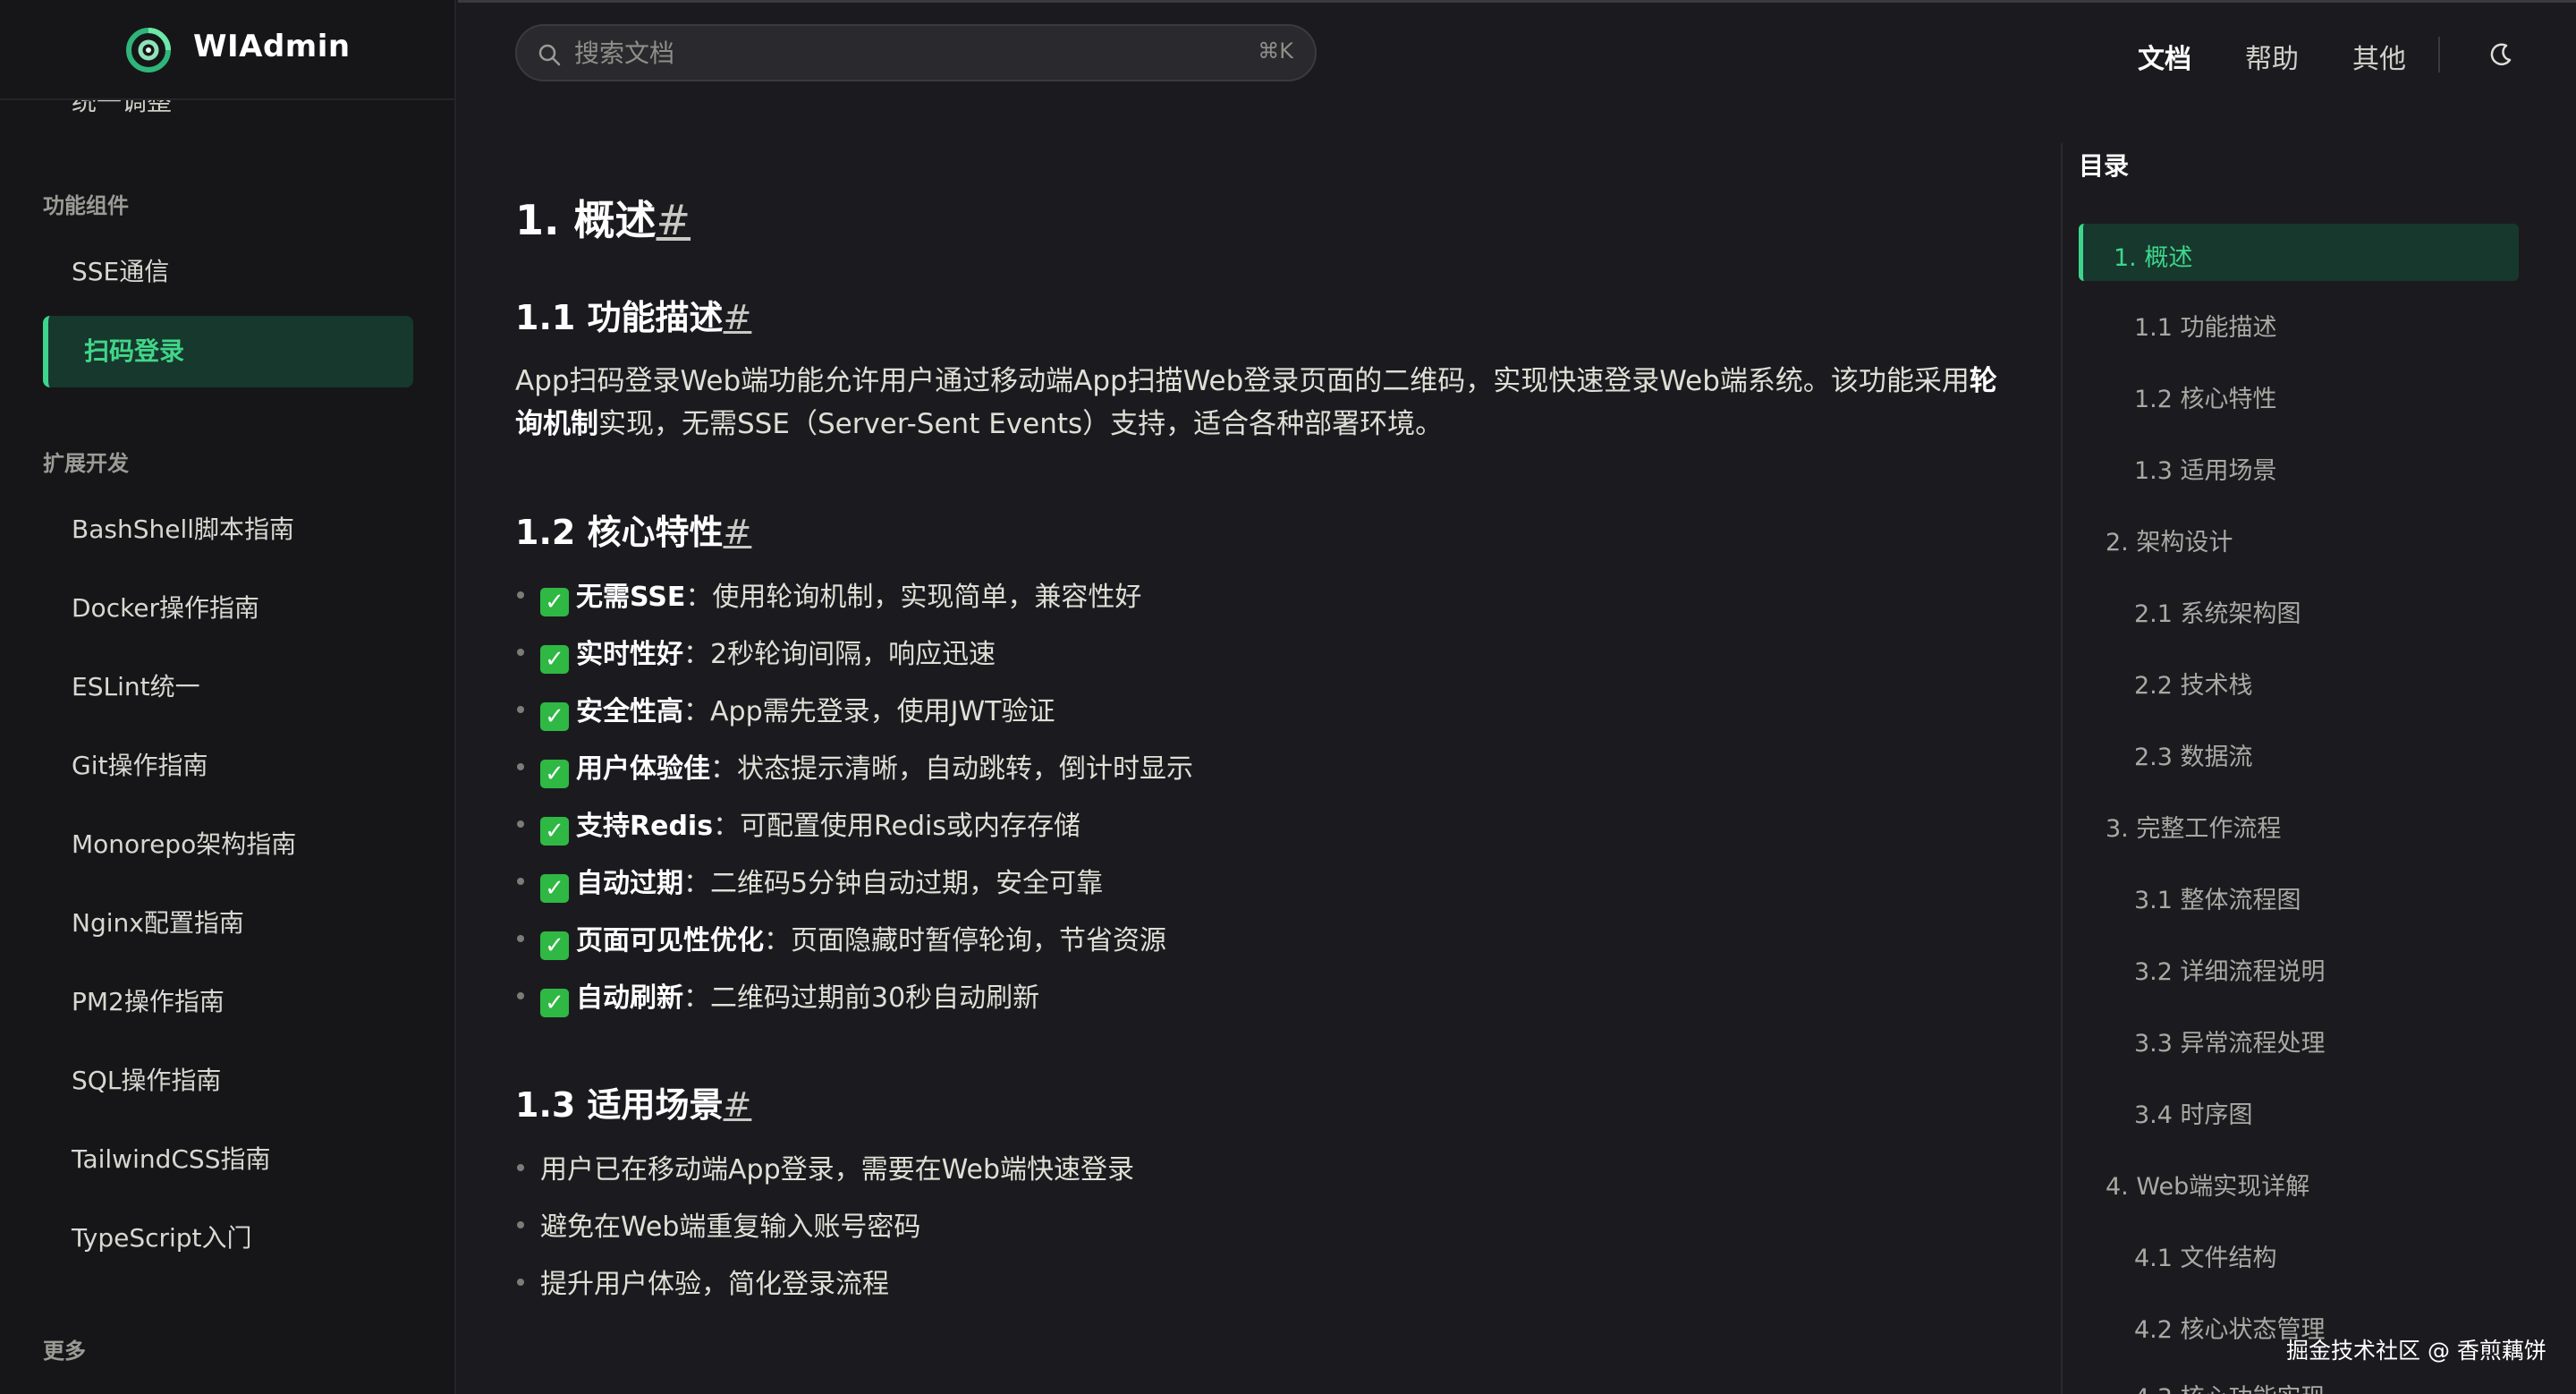 This screenshot has width=2576, height=1394. I want to click on sidebar-item-bashshell: BashShell脚本指南, so click(228, 529).